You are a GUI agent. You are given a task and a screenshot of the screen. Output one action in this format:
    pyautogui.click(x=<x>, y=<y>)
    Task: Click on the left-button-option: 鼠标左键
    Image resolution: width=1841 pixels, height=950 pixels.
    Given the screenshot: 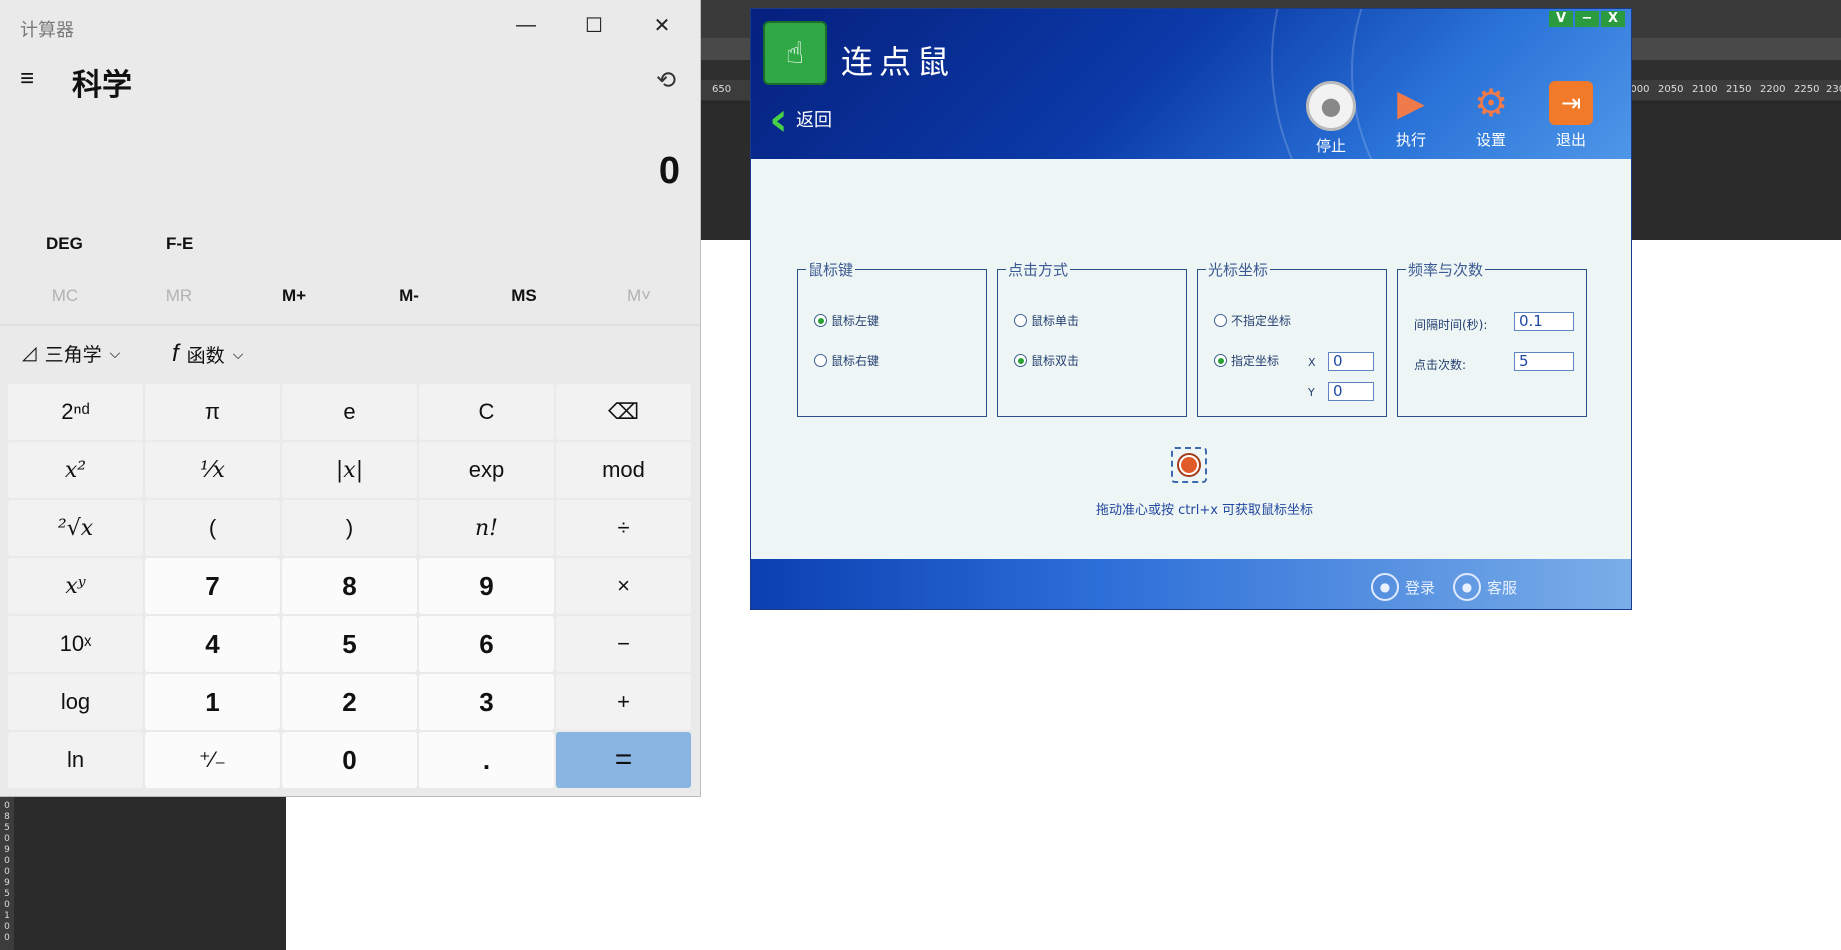 What is the action you would take?
    pyautogui.click(x=846, y=320)
    